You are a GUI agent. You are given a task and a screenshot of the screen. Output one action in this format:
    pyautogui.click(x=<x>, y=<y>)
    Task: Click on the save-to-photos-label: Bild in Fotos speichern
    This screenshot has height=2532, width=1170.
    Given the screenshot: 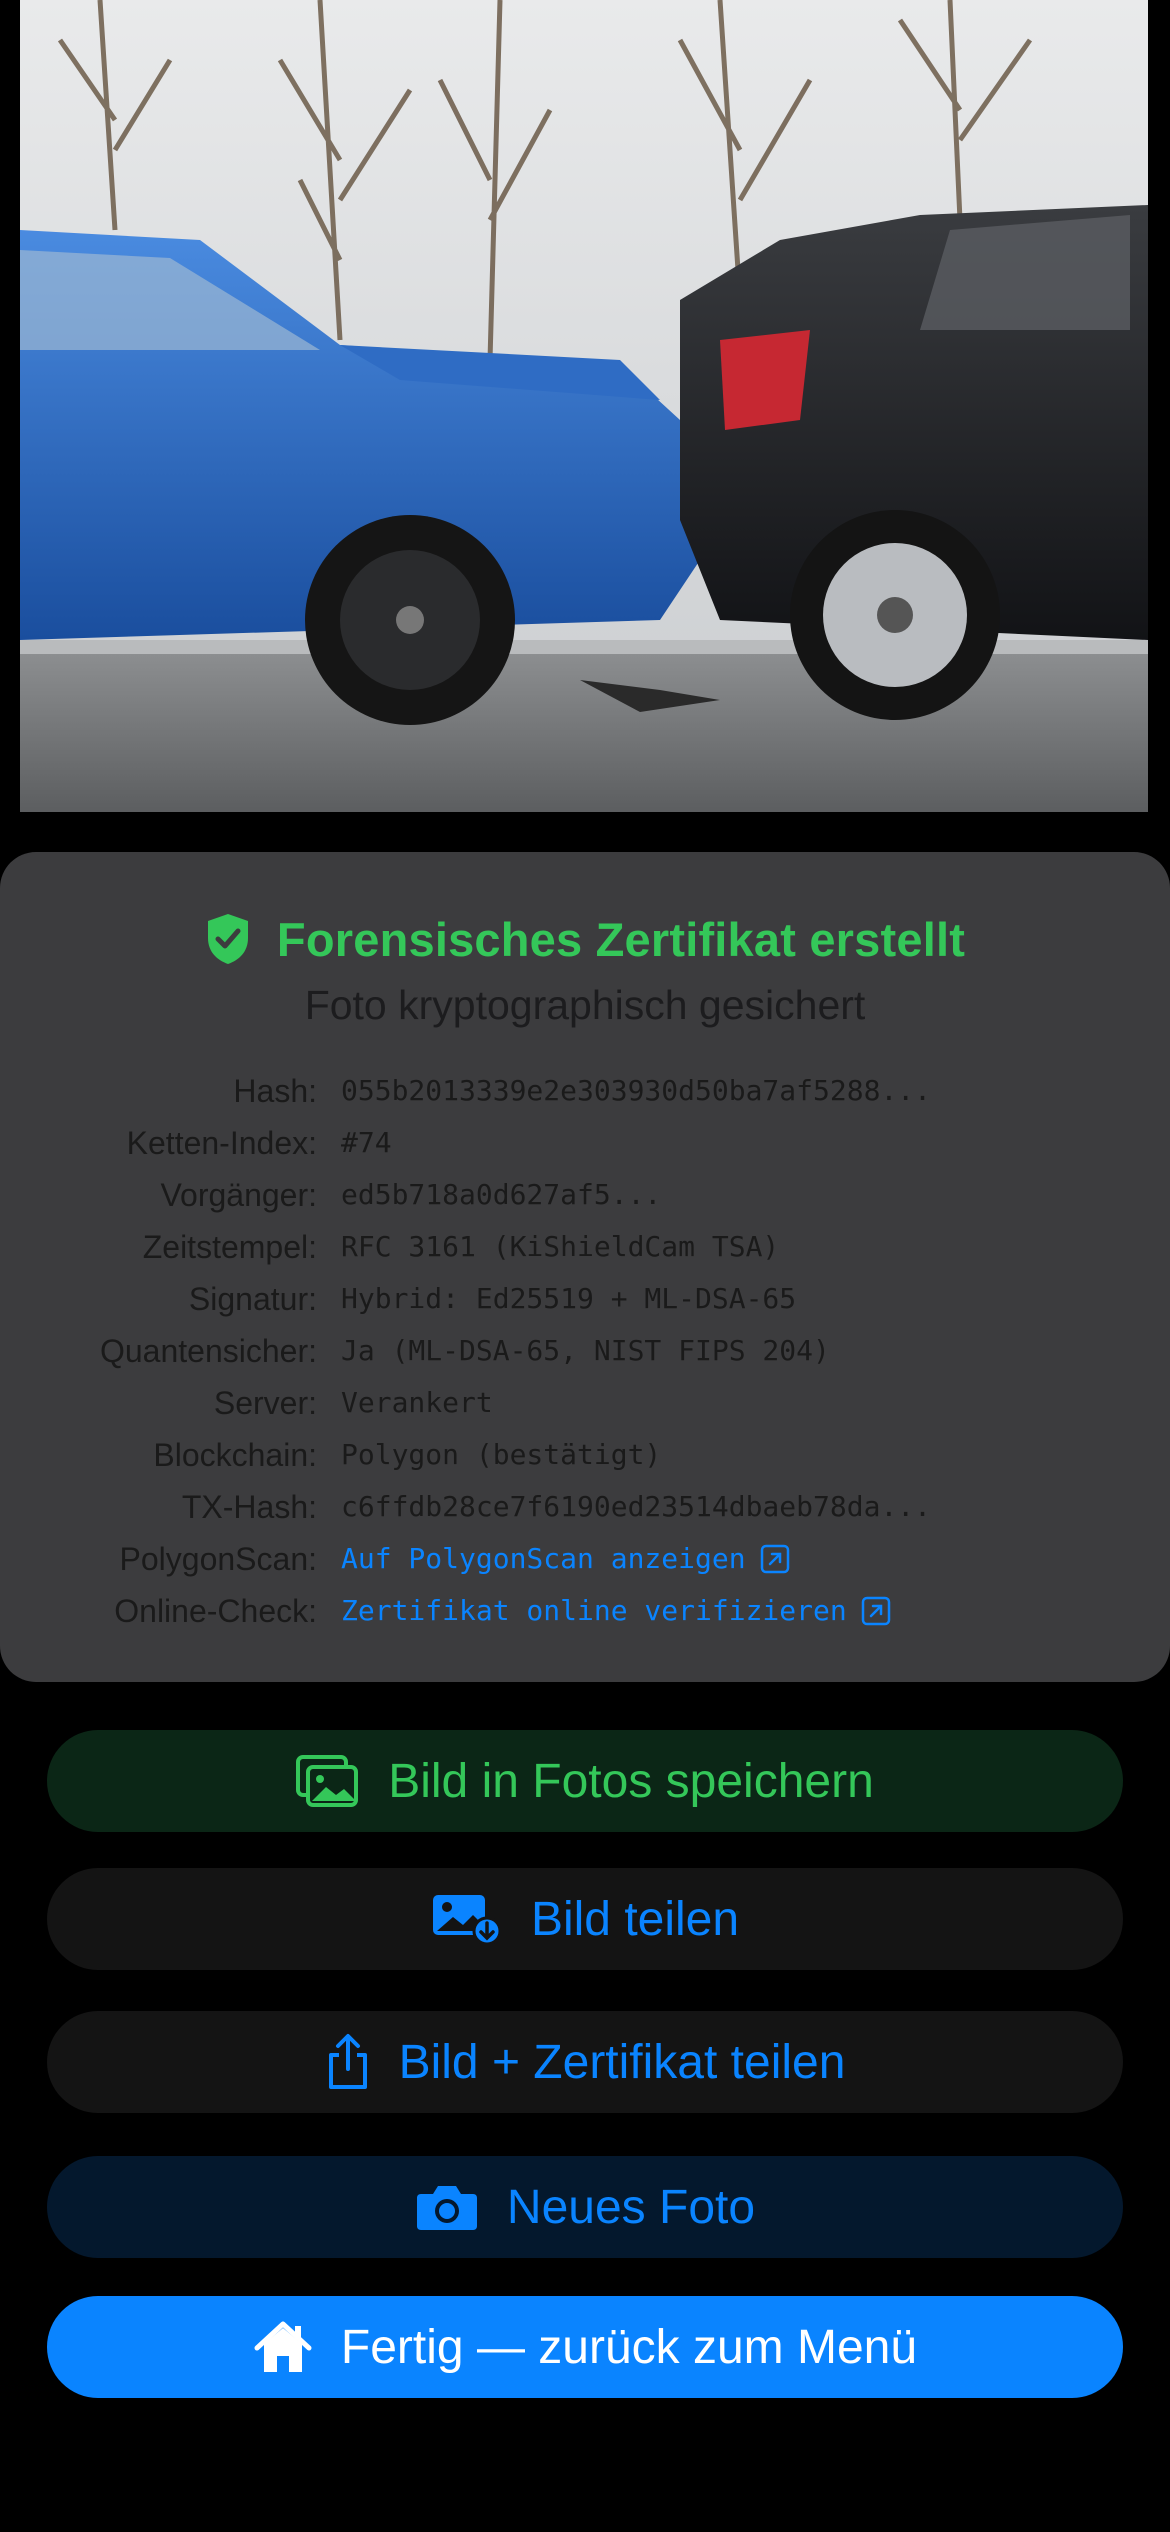 What is the action you would take?
    pyautogui.click(x=631, y=1781)
    